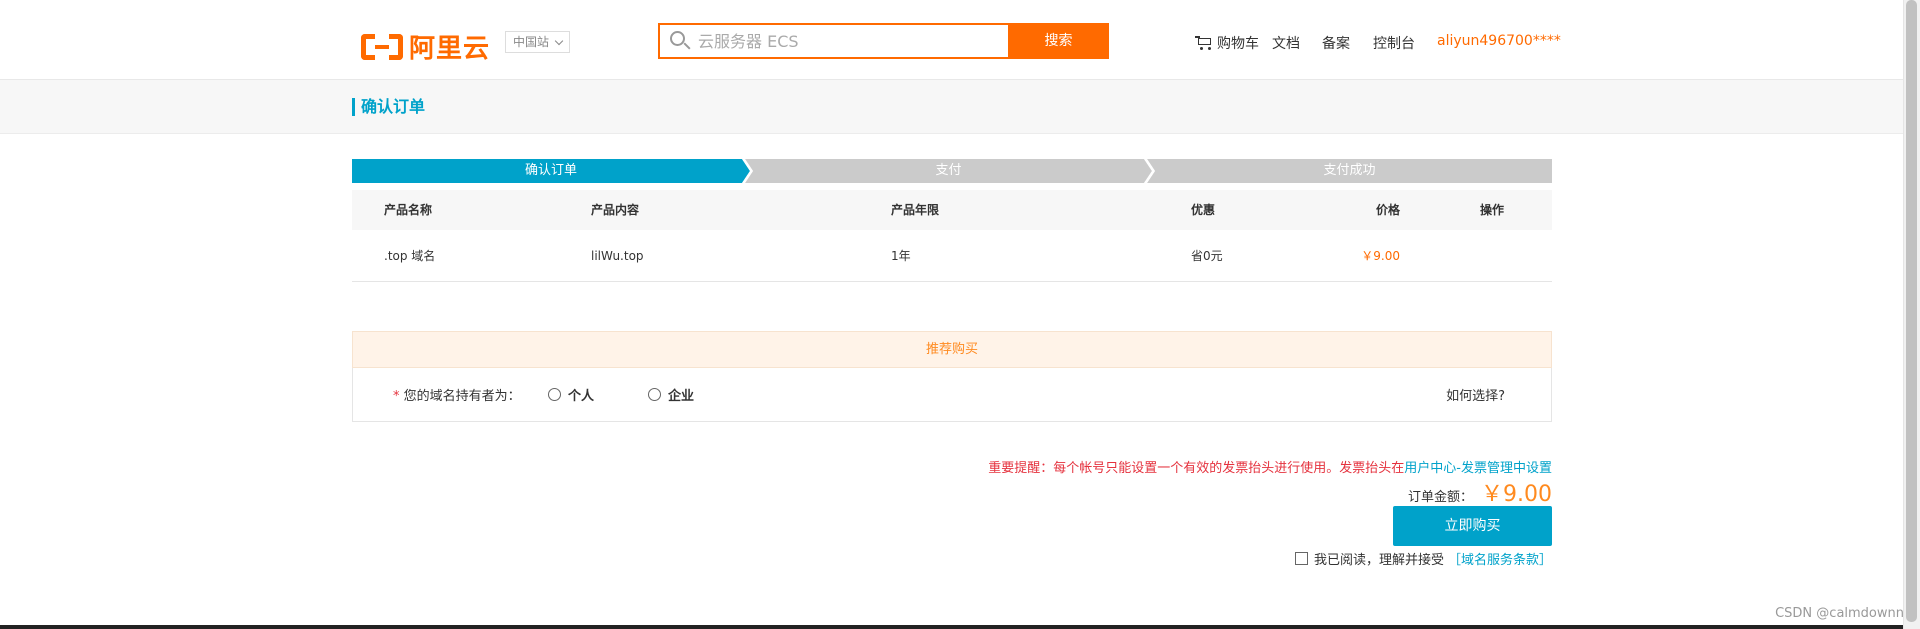 This screenshot has width=1920, height=629. I want to click on owner-label-text: 您的域名持有者为：, so click(462, 396).